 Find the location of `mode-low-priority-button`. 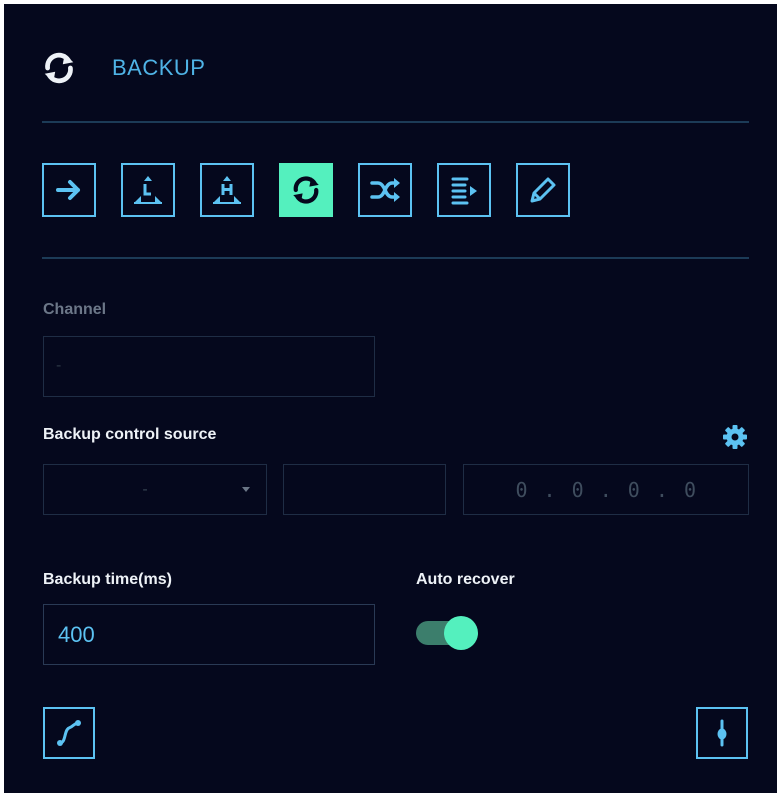

mode-low-priority-button is located at coordinates (148, 190).